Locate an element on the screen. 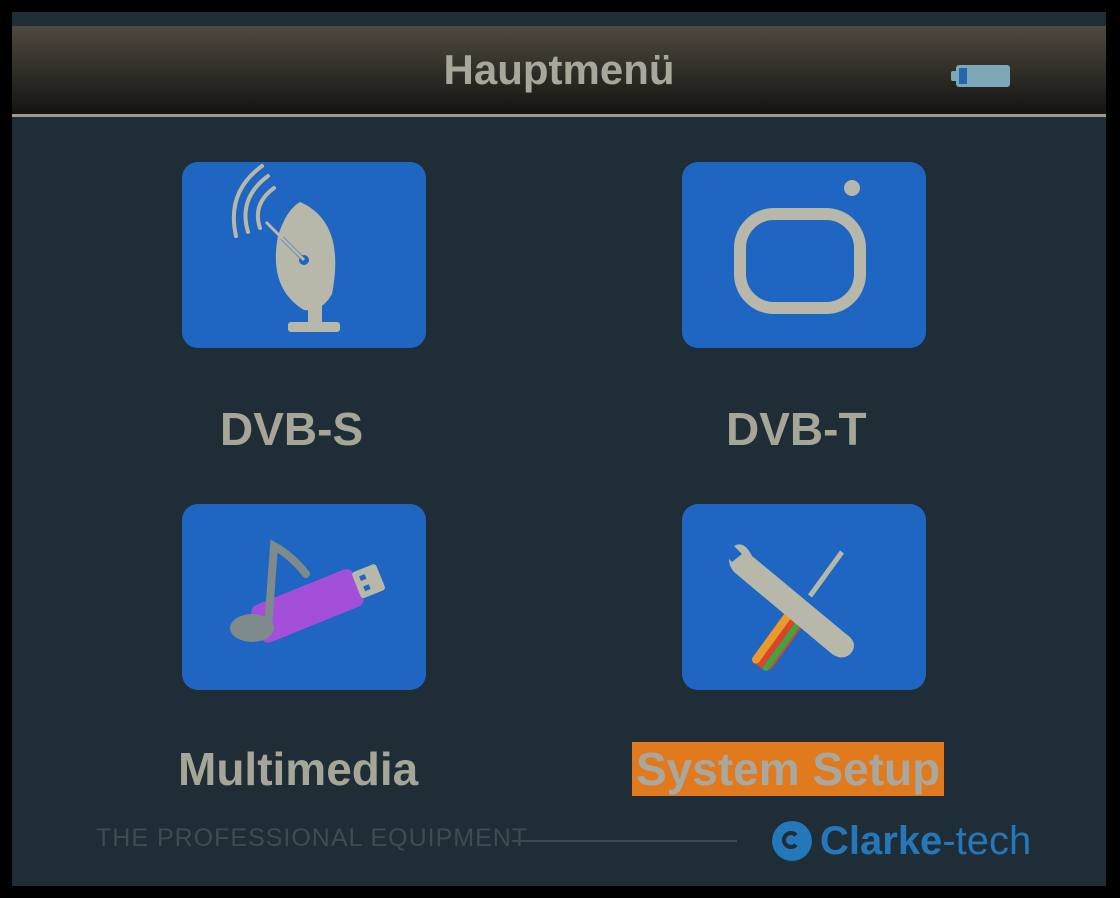 Image resolution: width=1120 pixels, height=898 pixels. page-title: Hauptmenü is located at coordinates (559, 69).